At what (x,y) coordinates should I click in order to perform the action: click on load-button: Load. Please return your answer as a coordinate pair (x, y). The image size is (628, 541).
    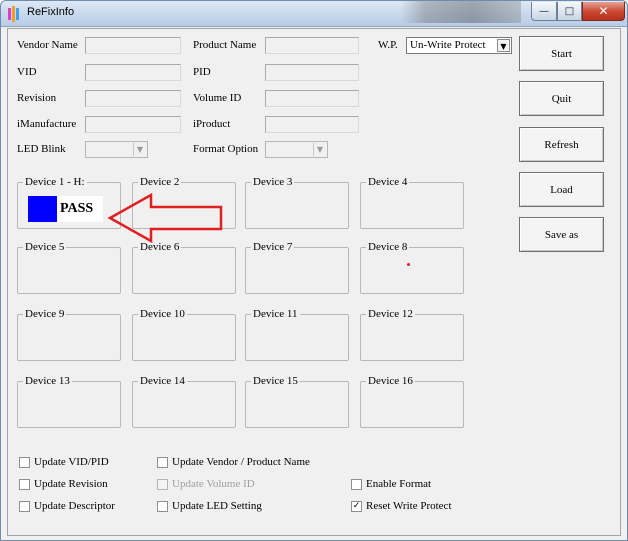
    Looking at the image, I should click on (561, 189).